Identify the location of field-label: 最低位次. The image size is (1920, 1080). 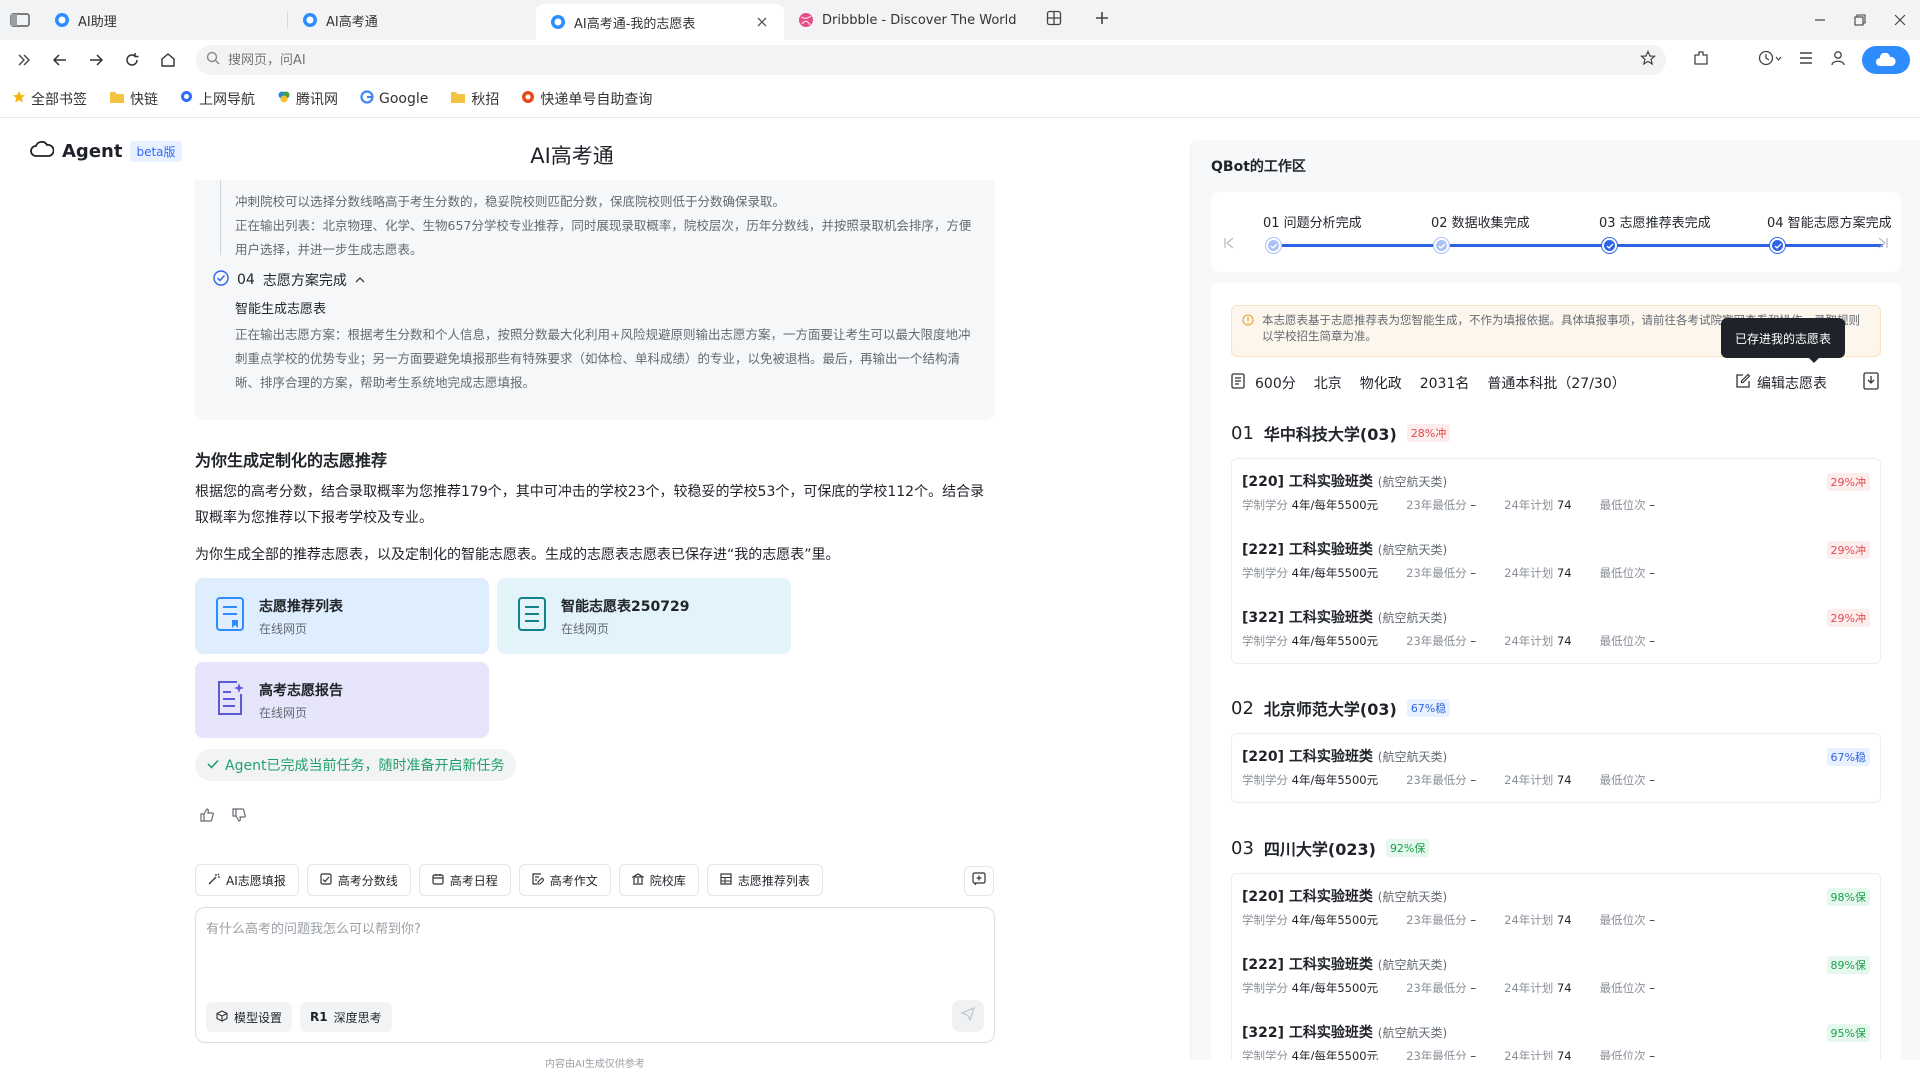
(1622, 780).